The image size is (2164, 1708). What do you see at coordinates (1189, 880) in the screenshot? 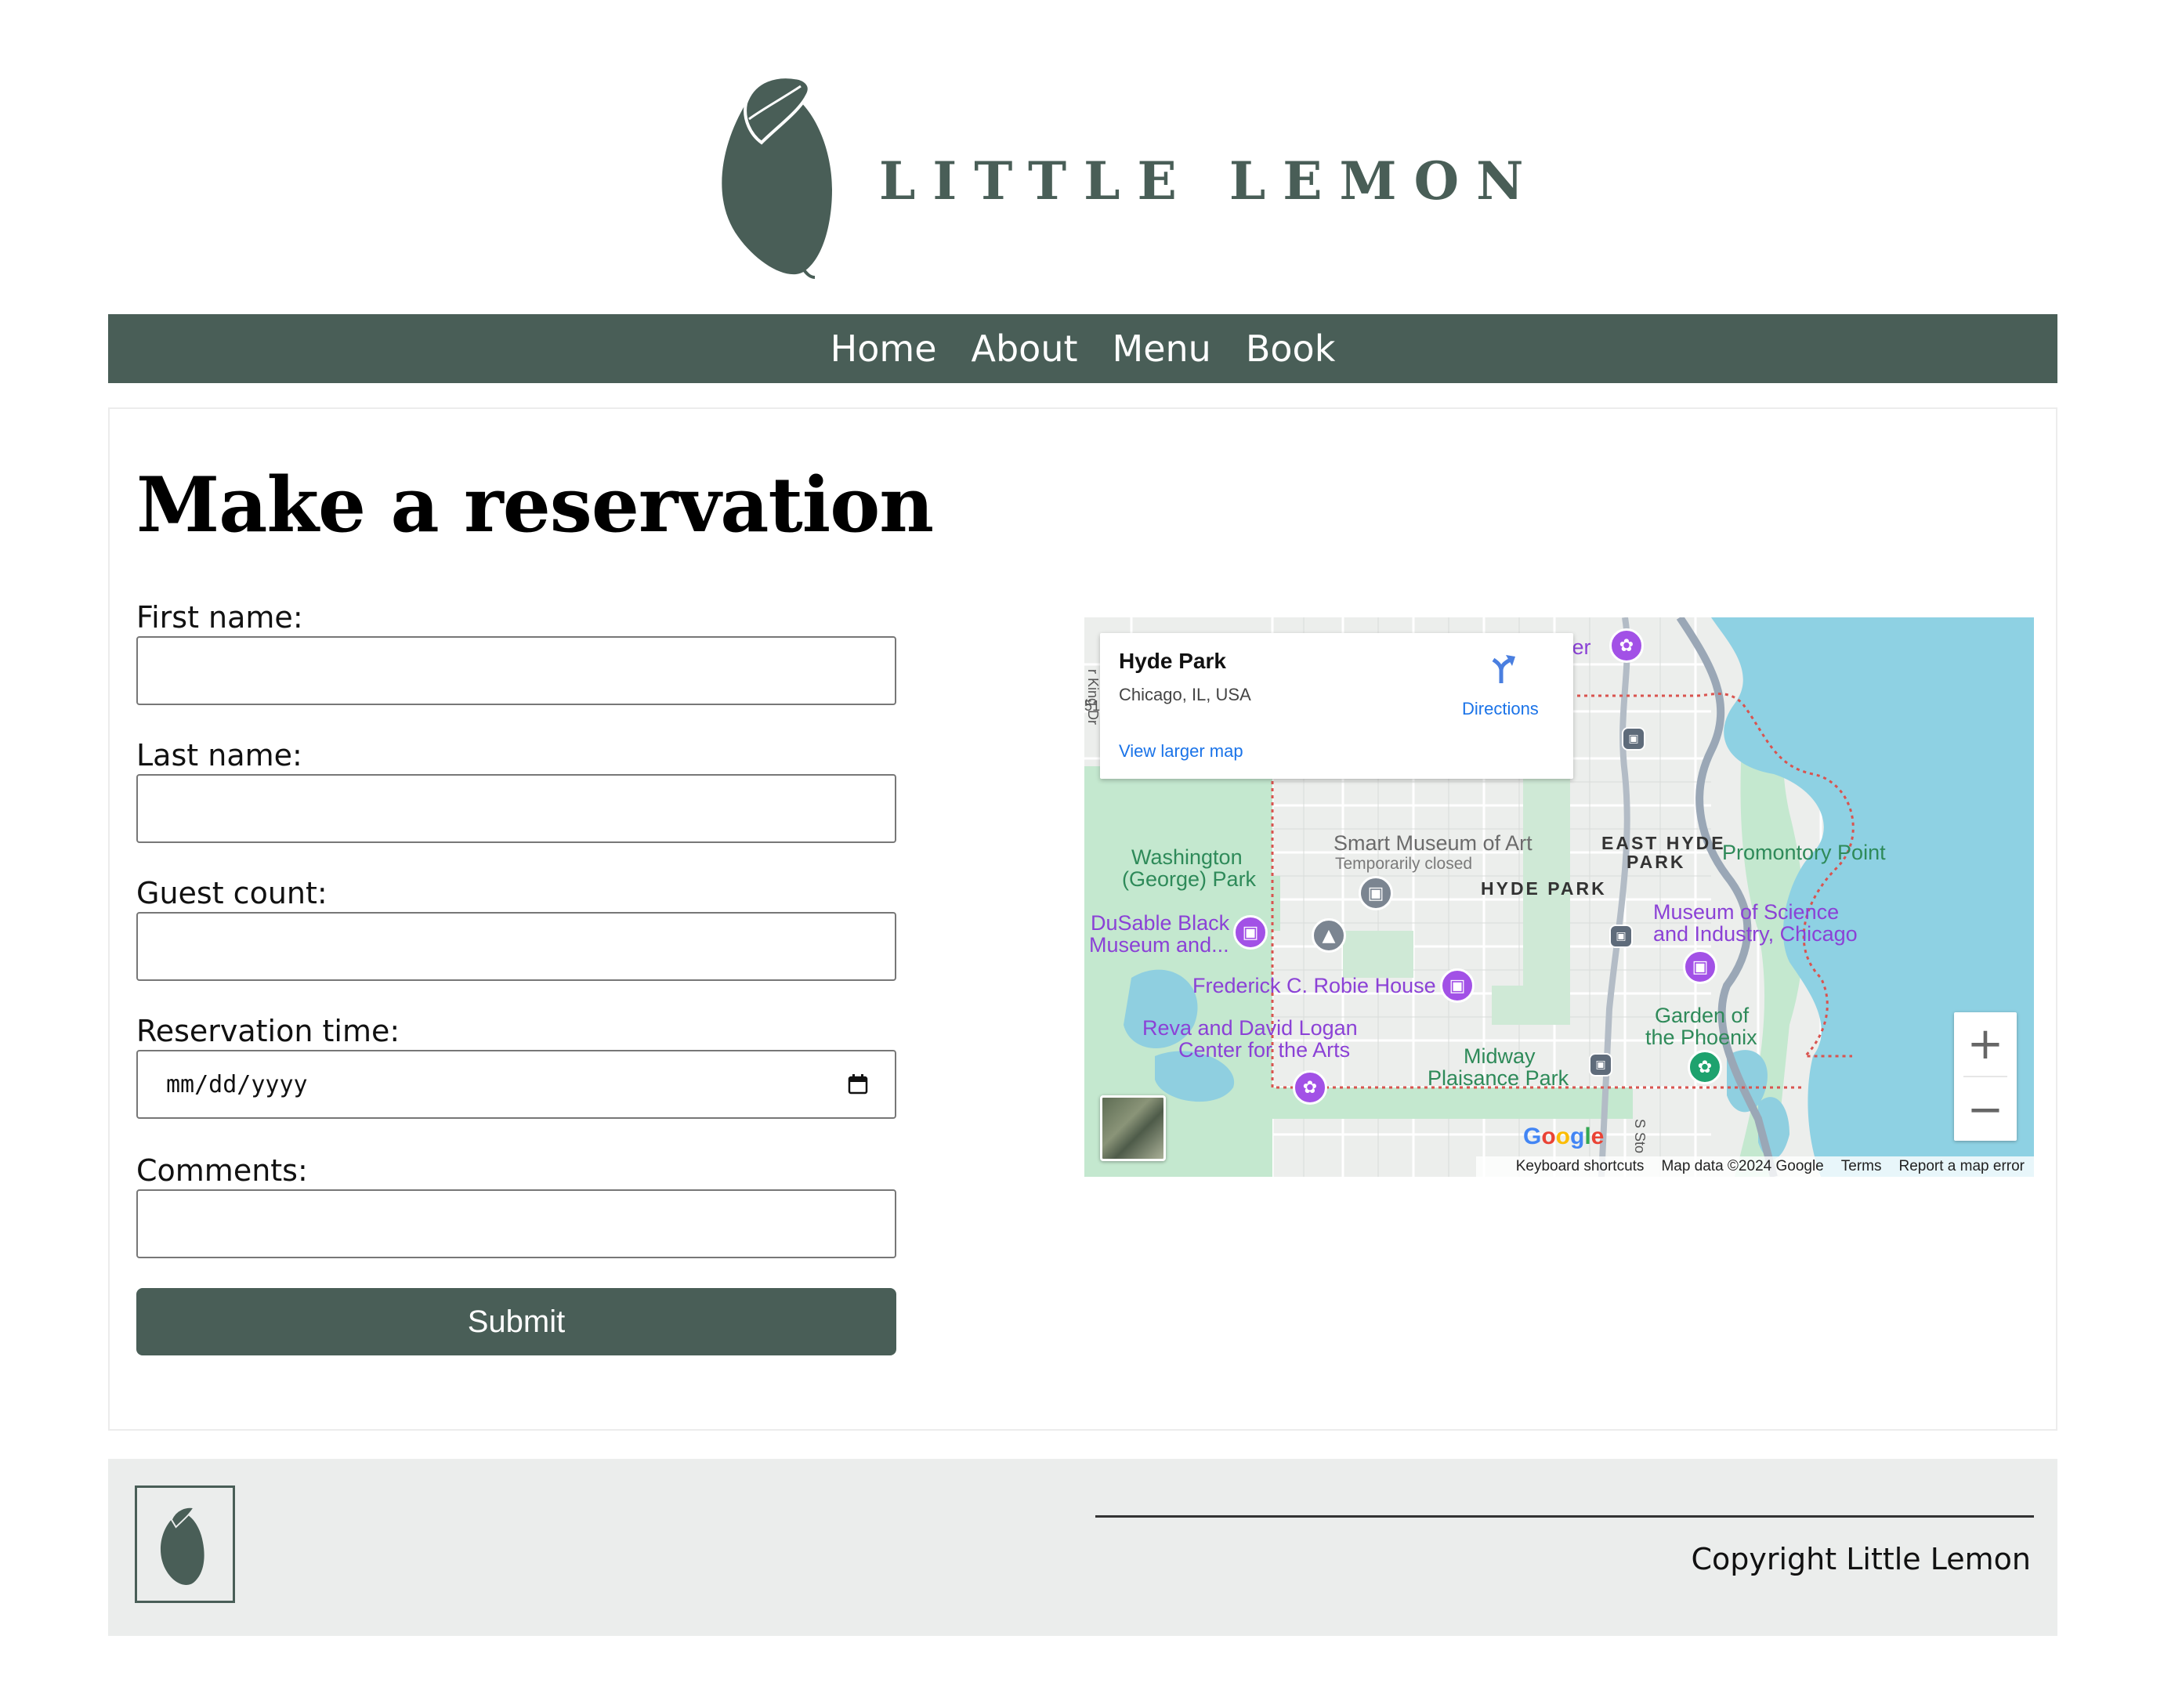
I see `map-label-washington-2: (George) Park` at bounding box center [1189, 880].